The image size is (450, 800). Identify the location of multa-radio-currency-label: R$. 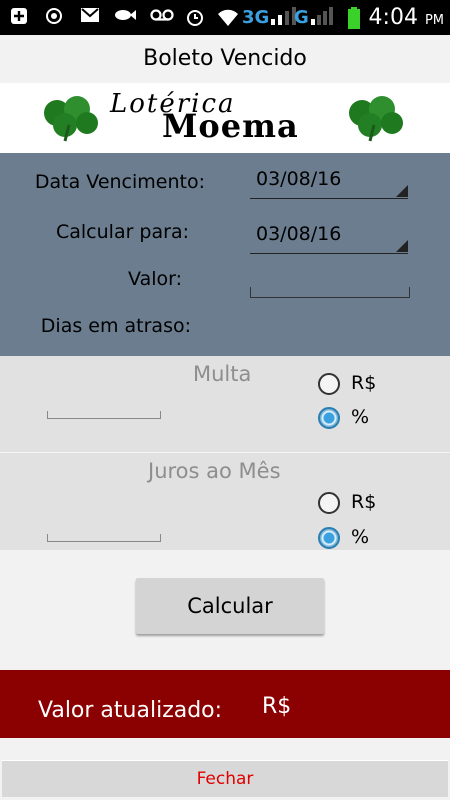
(364, 383).